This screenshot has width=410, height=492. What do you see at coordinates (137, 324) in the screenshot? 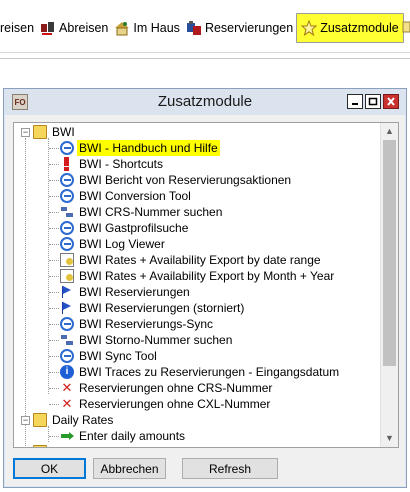
I see `tree-module-item: BWI Reservierungs-Sync` at bounding box center [137, 324].